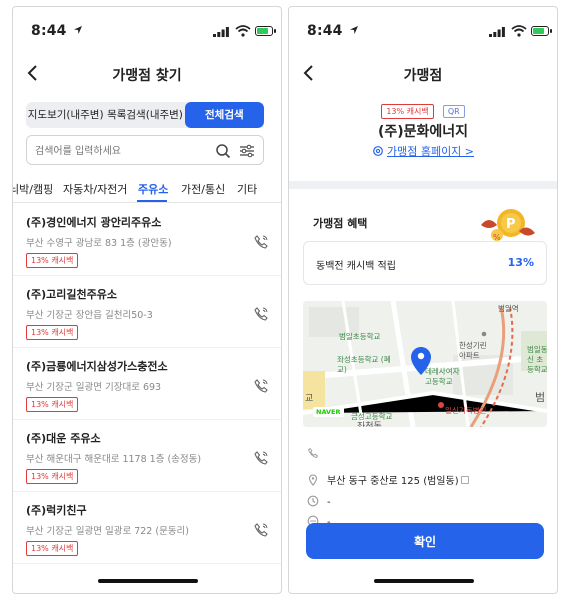 The image size is (569, 600). I want to click on info-address-row: 부산 동구 중산로 125 (범일동), so click(388, 479).